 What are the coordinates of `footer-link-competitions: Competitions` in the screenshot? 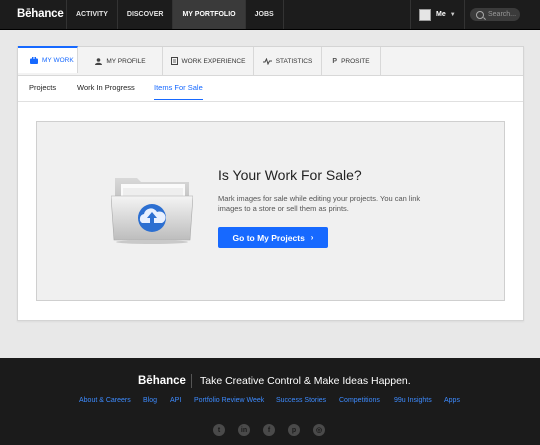 It's located at (359, 400).